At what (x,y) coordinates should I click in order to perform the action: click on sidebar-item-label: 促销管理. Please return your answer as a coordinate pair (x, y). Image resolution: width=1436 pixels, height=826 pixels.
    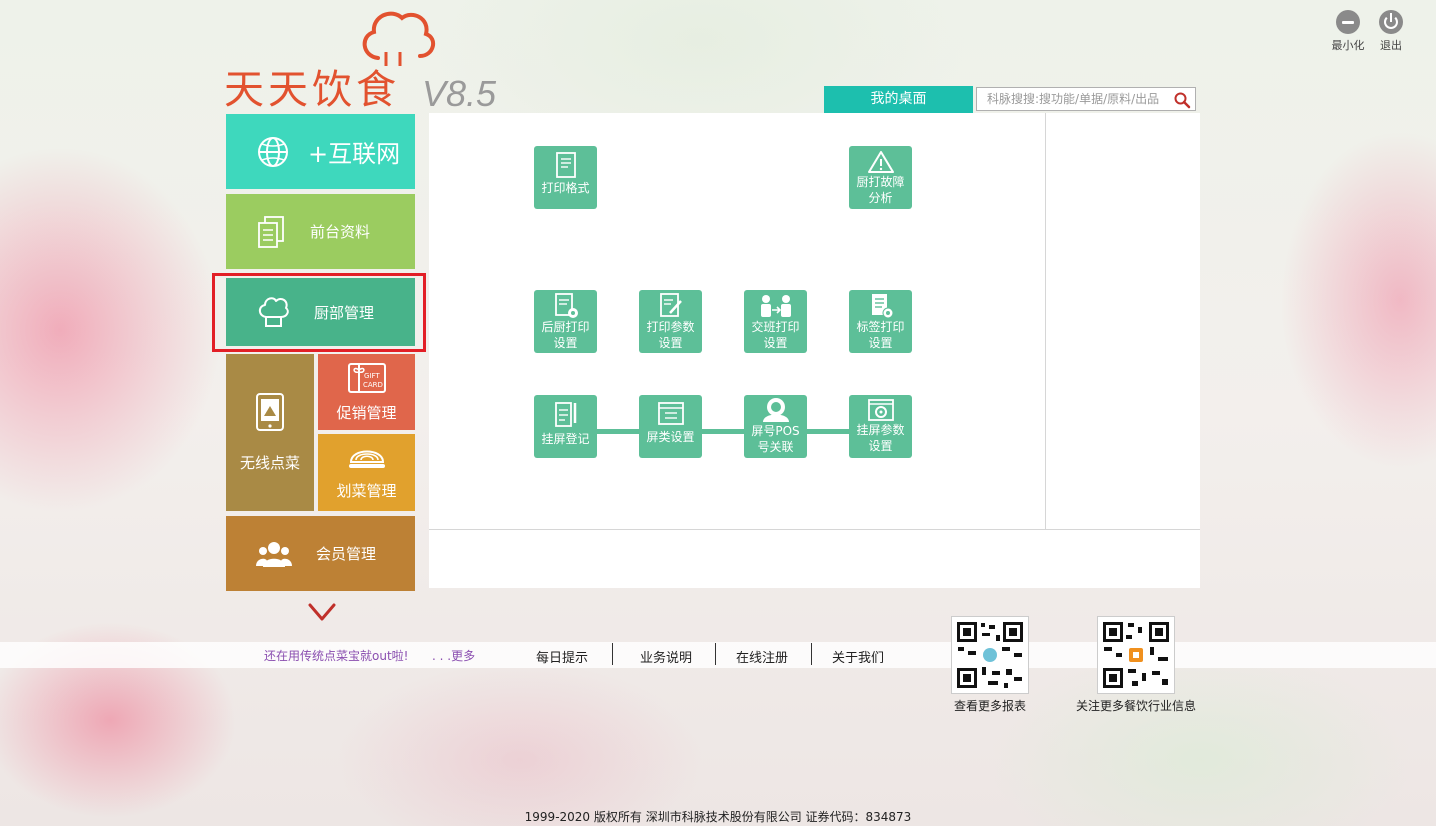
    Looking at the image, I should click on (366, 412).